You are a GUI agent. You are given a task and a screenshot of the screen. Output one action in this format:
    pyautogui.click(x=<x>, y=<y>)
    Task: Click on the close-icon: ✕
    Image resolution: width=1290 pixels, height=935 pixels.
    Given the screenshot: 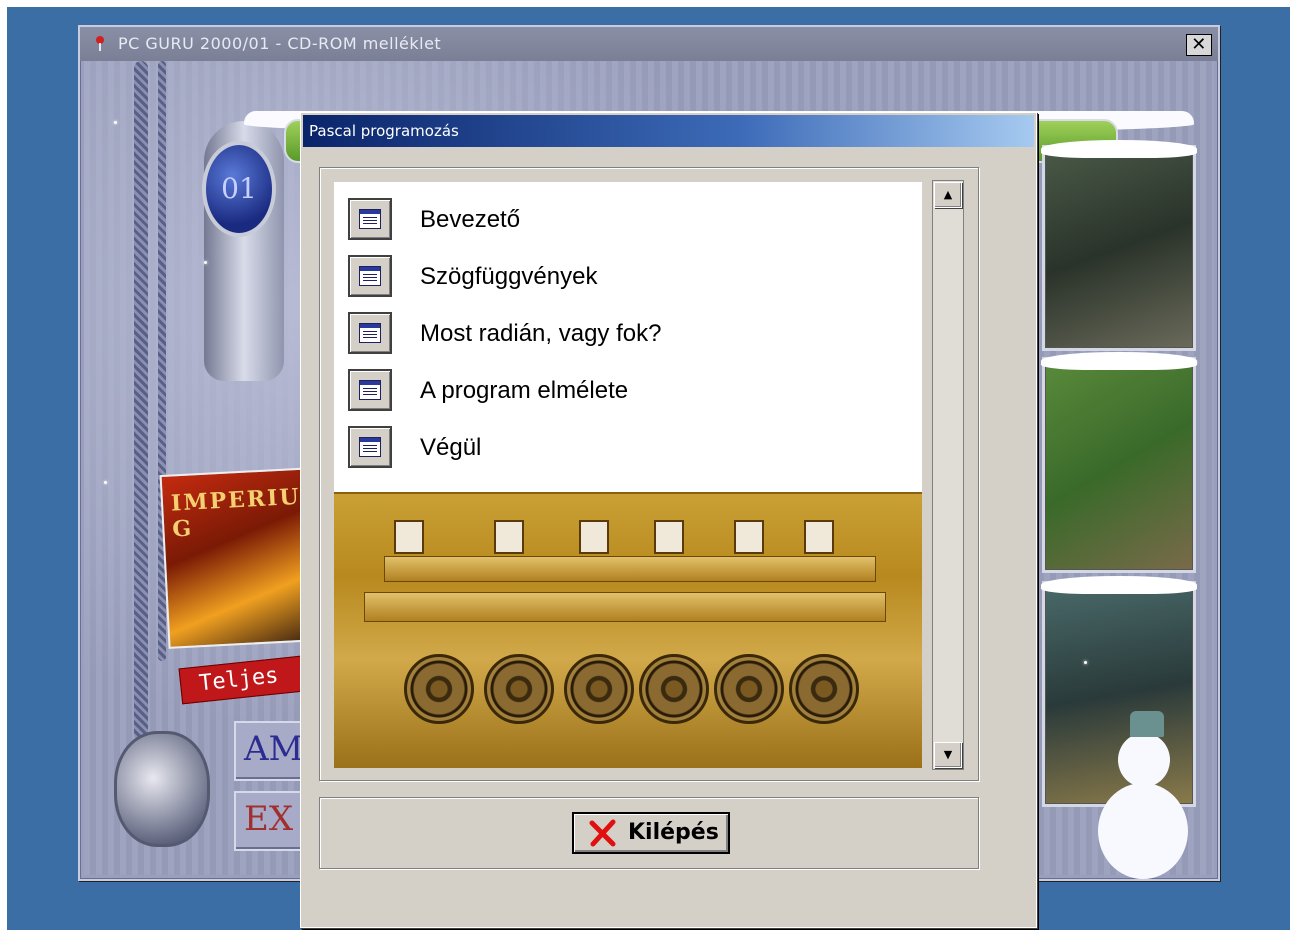 What is the action you would take?
    pyautogui.click(x=1199, y=44)
    